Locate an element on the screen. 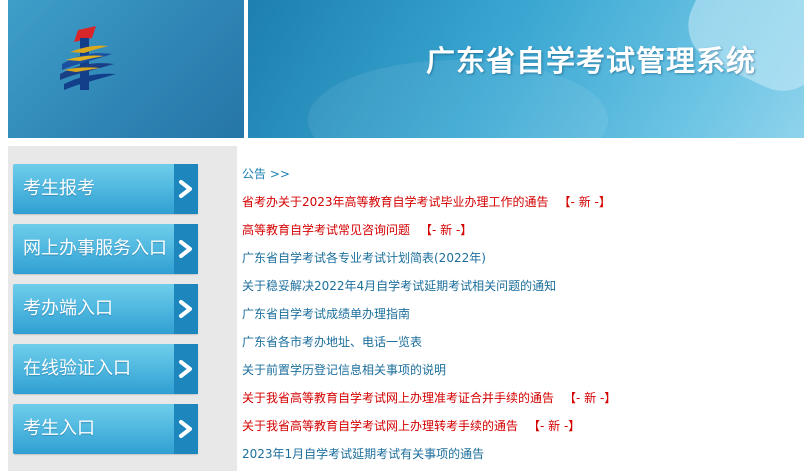 The height and width of the screenshot is (471, 804). sidebar-item-label: 考生报考 is located at coordinates (59, 188).